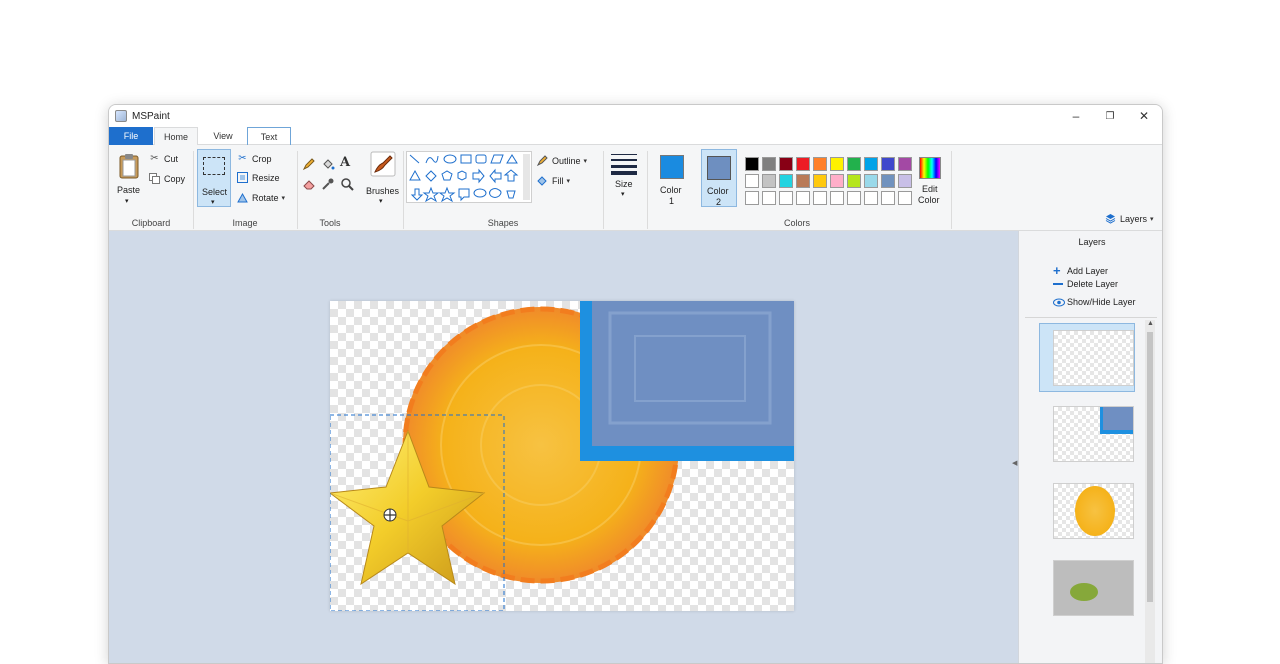 The image size is (1280, 664). I want to click on layers-toggle-button: Layers ▾, so click(1129, 218).